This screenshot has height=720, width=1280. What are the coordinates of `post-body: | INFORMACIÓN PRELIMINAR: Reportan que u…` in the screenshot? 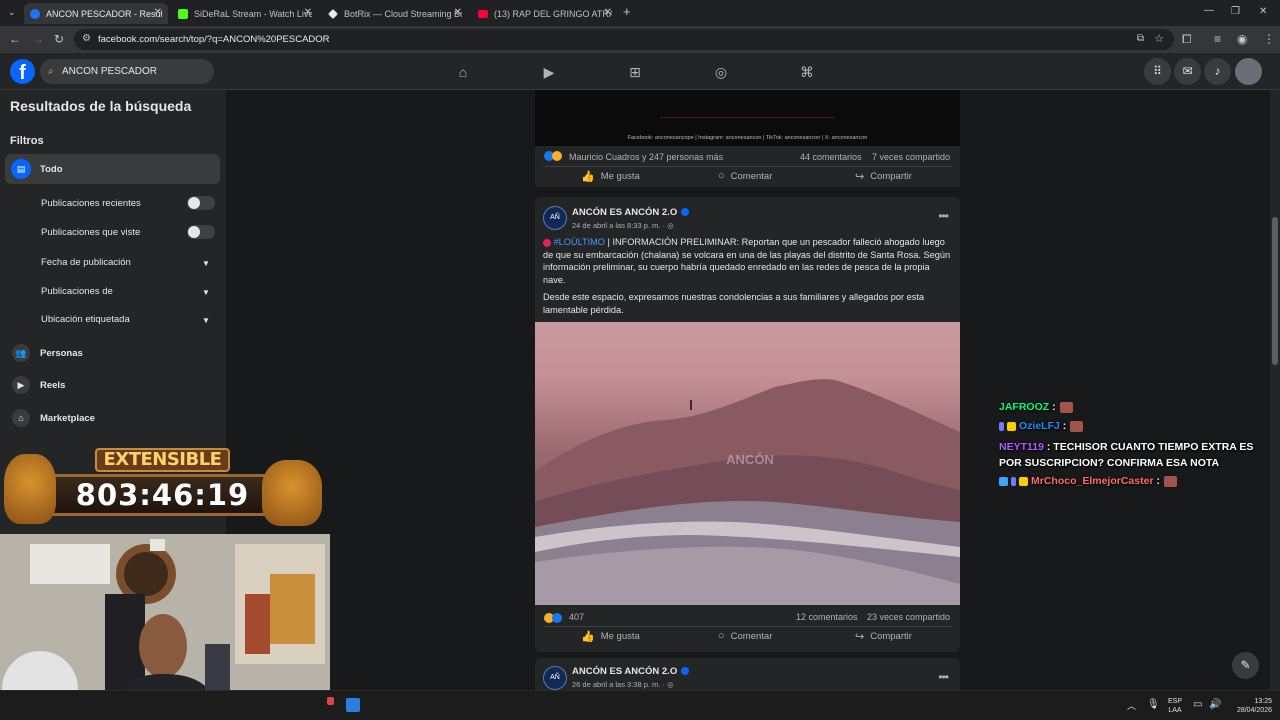 It's located at (747, 261).